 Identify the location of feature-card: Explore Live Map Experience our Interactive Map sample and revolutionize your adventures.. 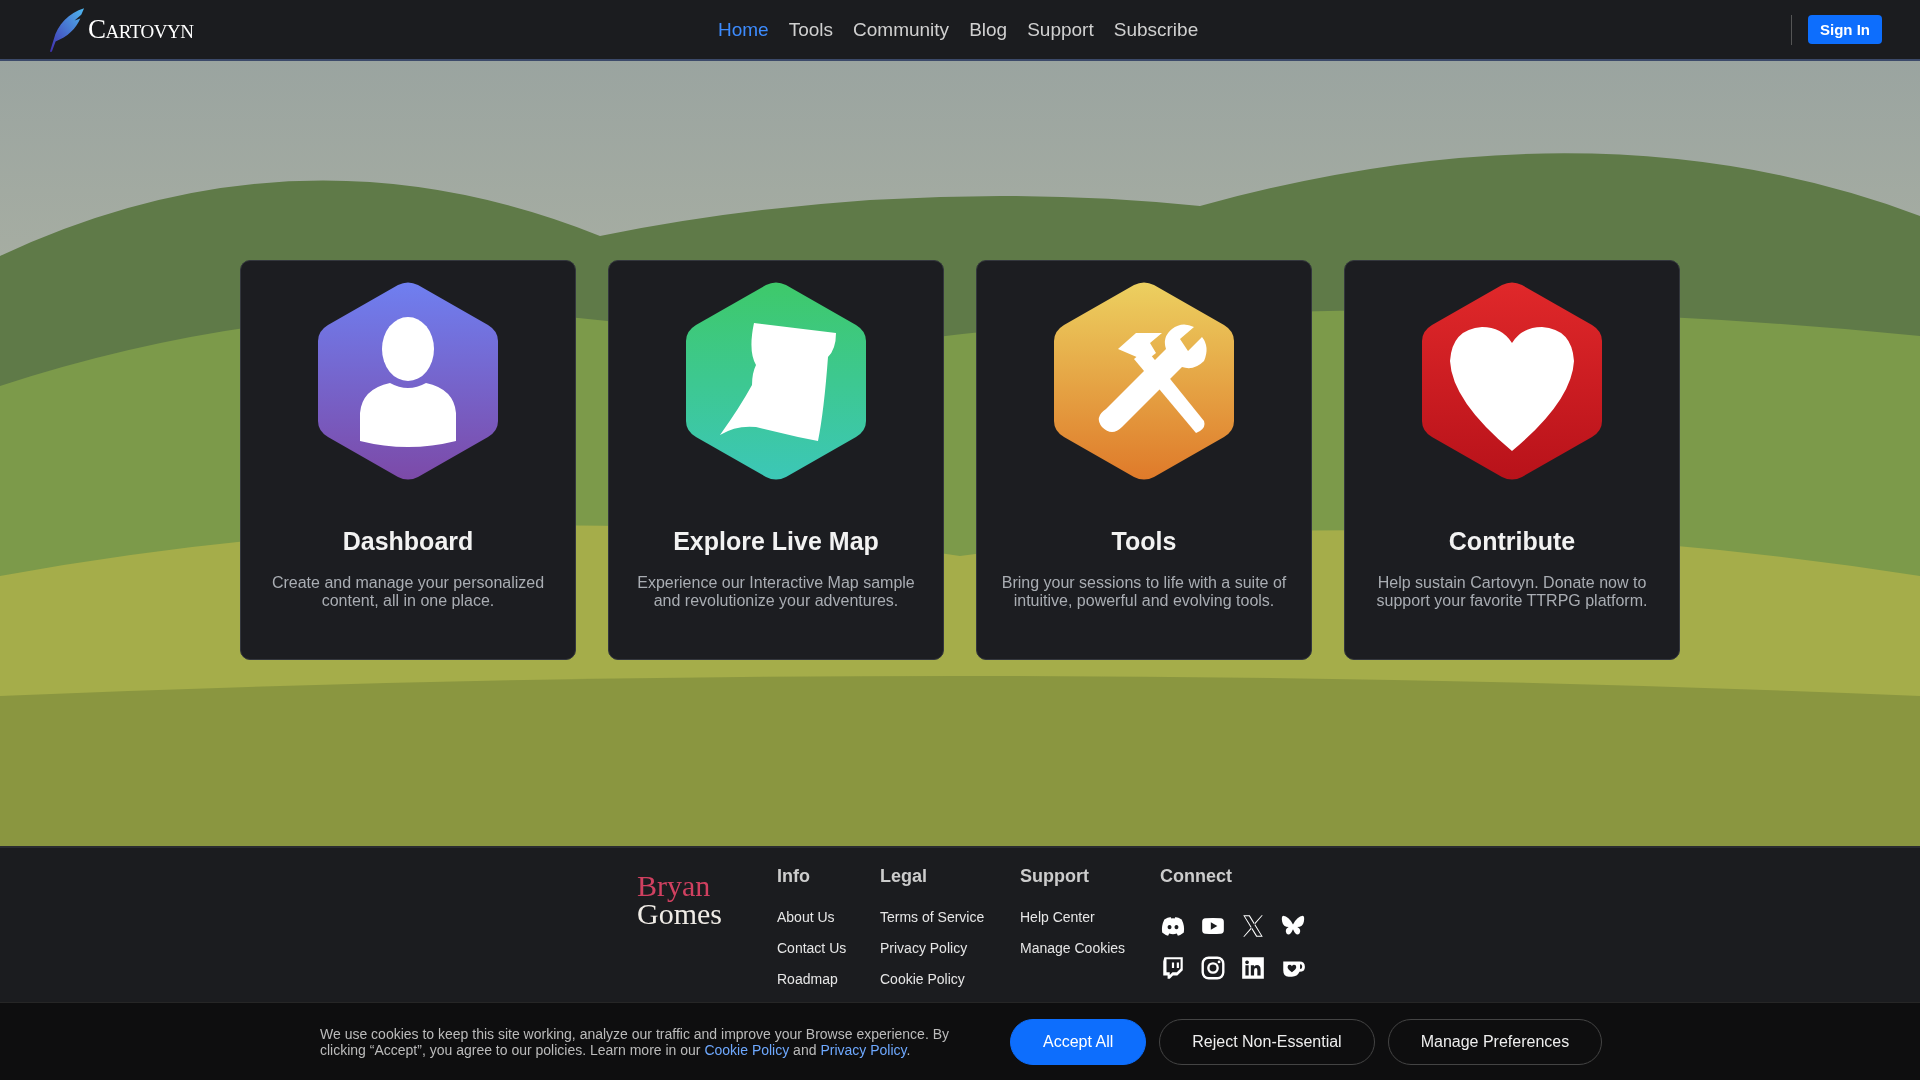
(776, 460).